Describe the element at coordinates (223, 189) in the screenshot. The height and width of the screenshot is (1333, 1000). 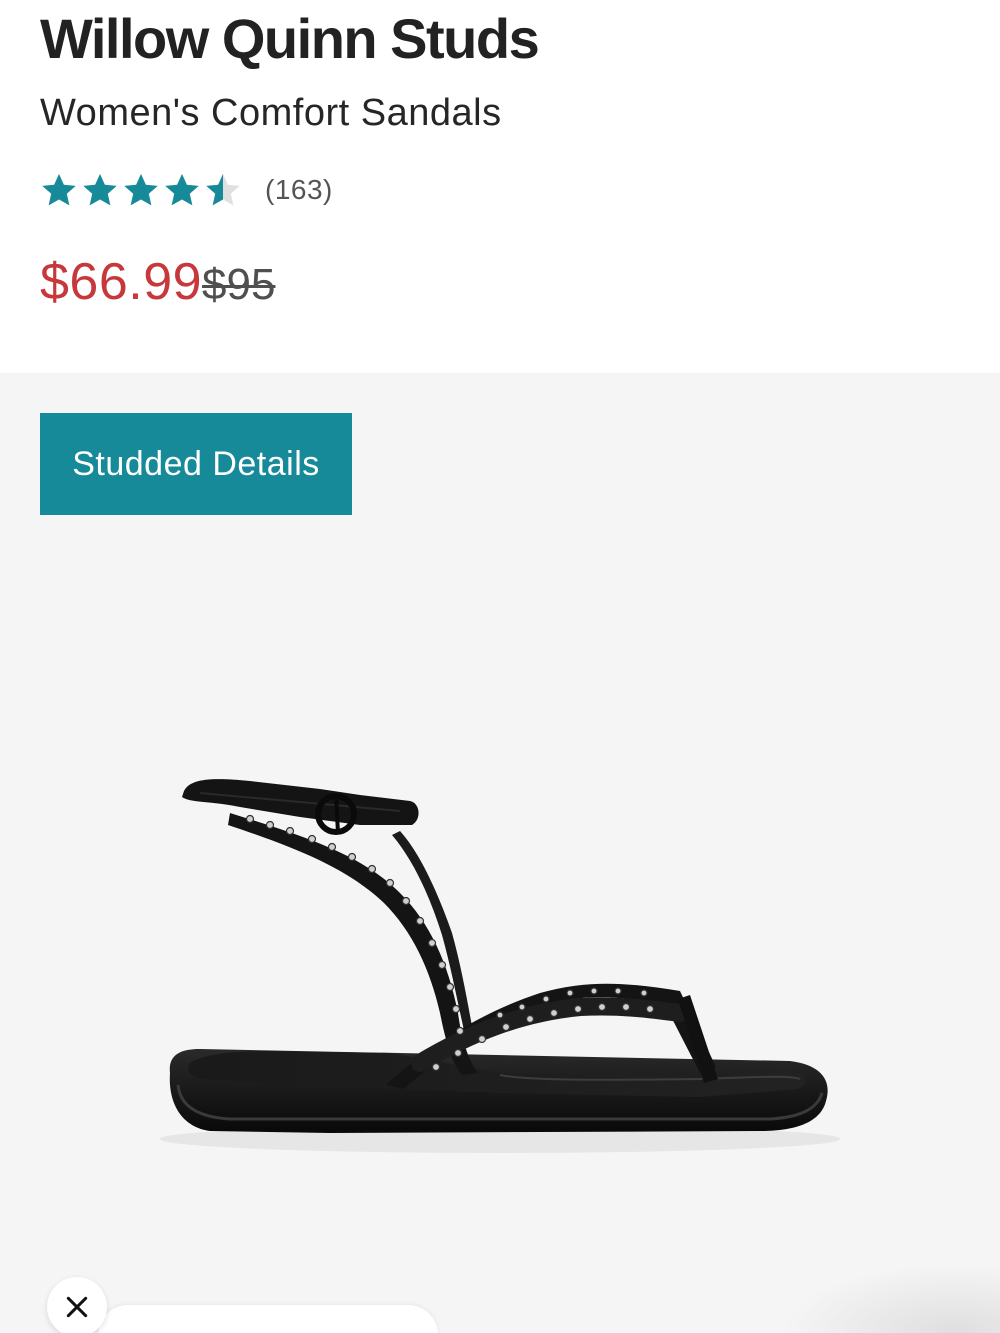
I see `half-star-icon` at that location.